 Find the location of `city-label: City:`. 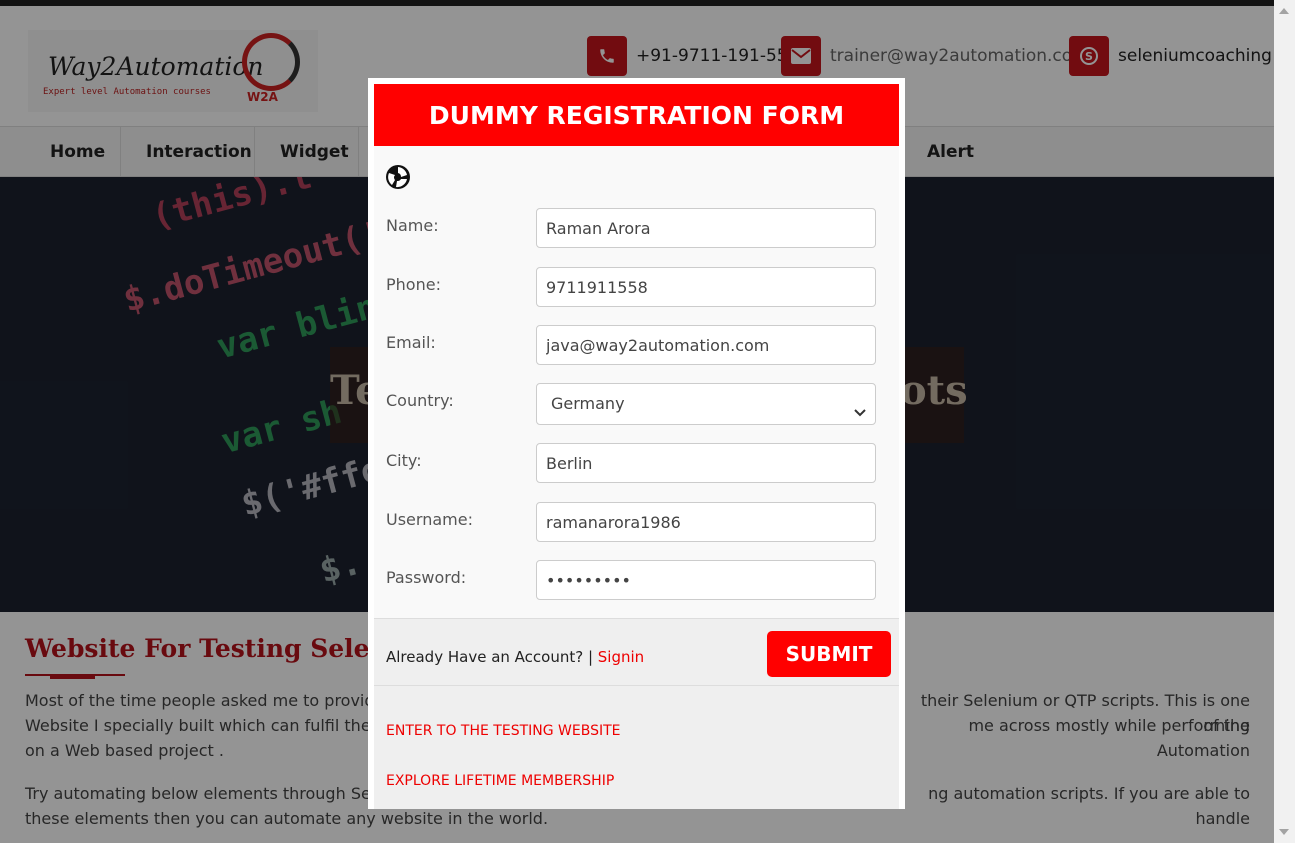

city-label: City: is located at coordinates (404, 460).